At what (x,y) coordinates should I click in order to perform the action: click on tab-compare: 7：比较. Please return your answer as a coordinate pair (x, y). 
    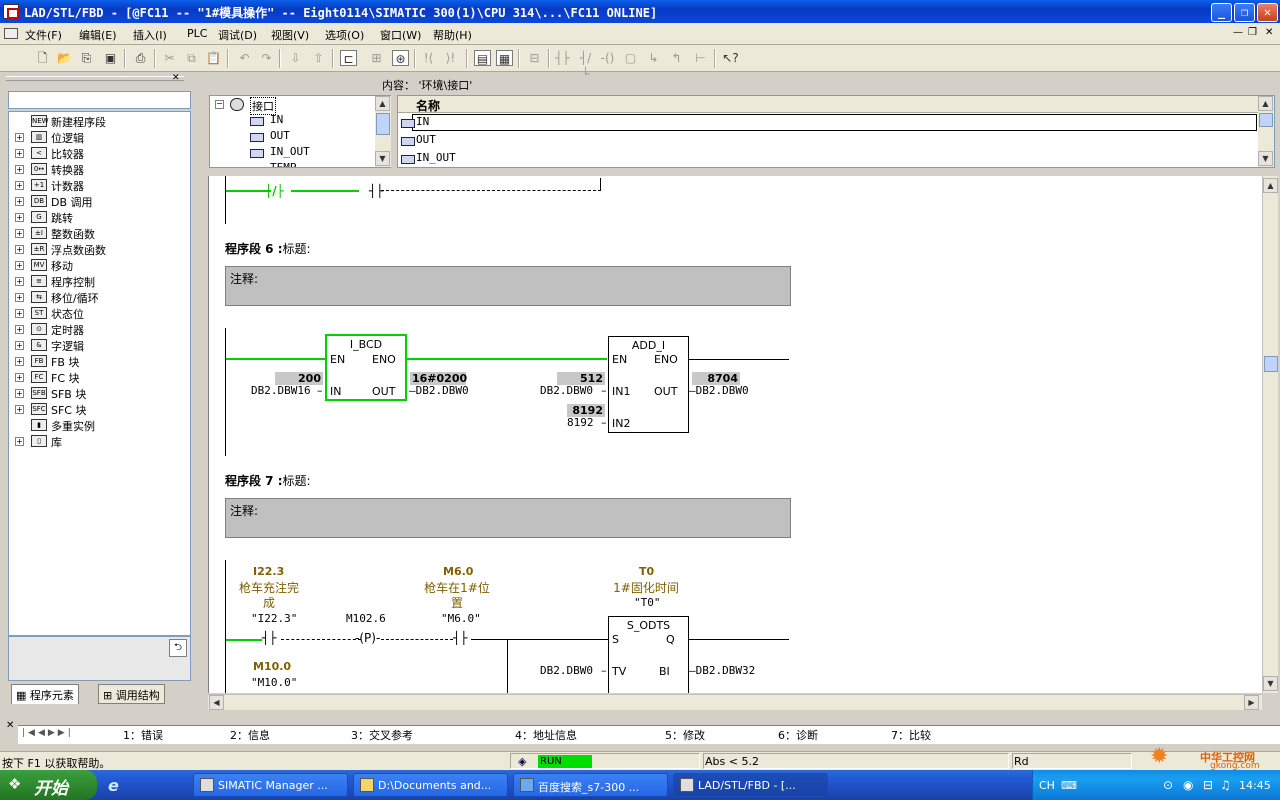
    Looking at the image, I should click on (911, 735).